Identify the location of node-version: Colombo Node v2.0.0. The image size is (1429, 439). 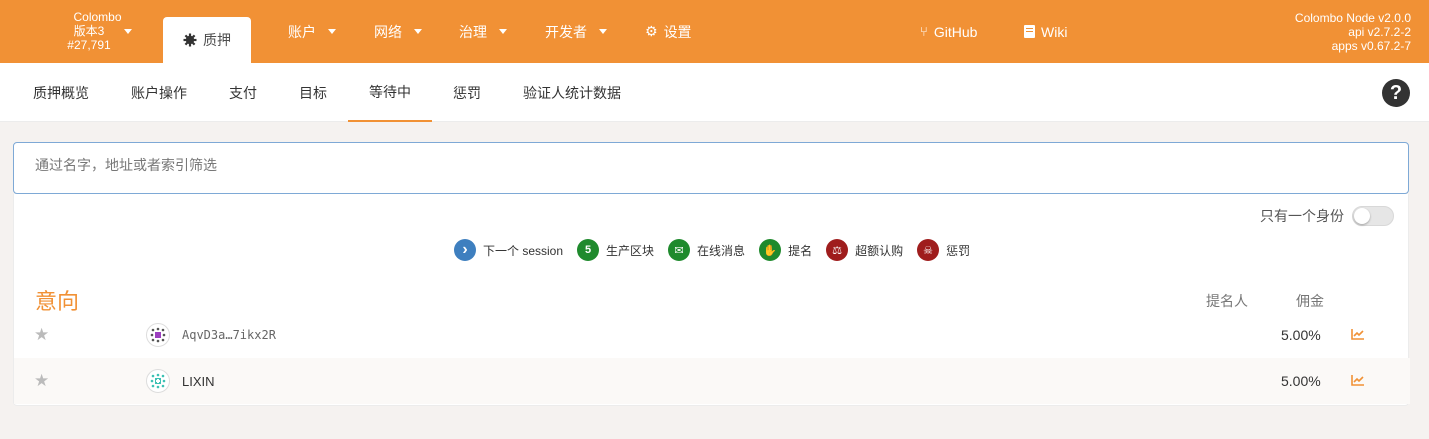
(1352, 18).